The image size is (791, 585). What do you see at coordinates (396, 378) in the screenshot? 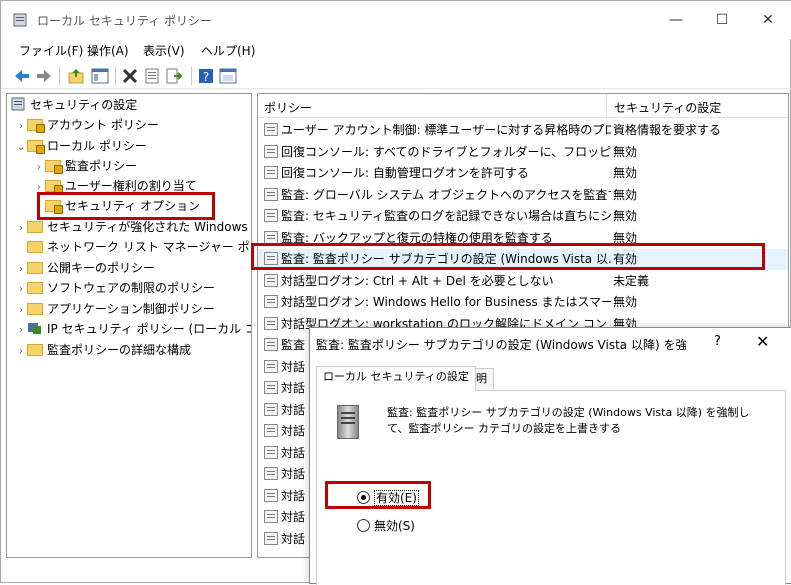
I see `tab-local-security-setting: ローカル セキュリティの設定` at bounding box center [396, 378].